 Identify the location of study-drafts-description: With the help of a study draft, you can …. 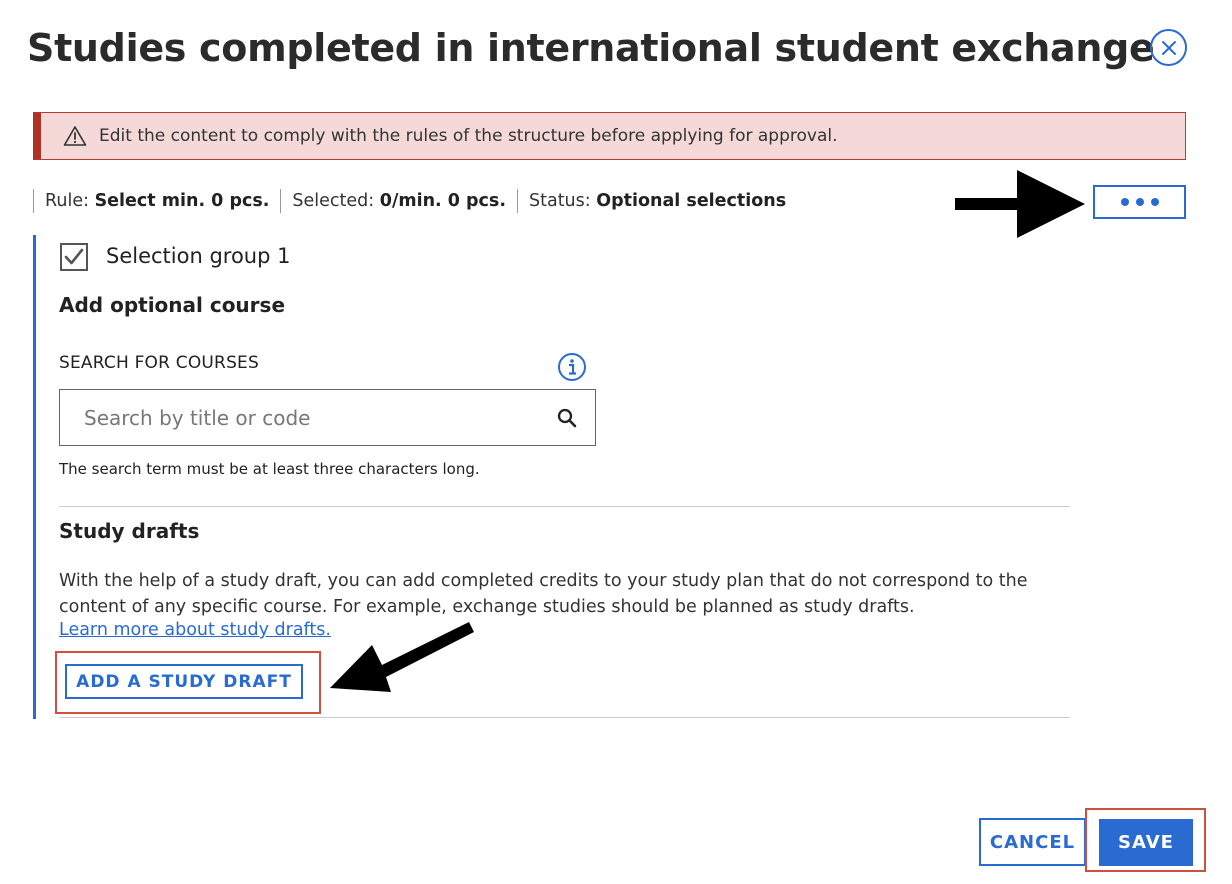
(543, 594).